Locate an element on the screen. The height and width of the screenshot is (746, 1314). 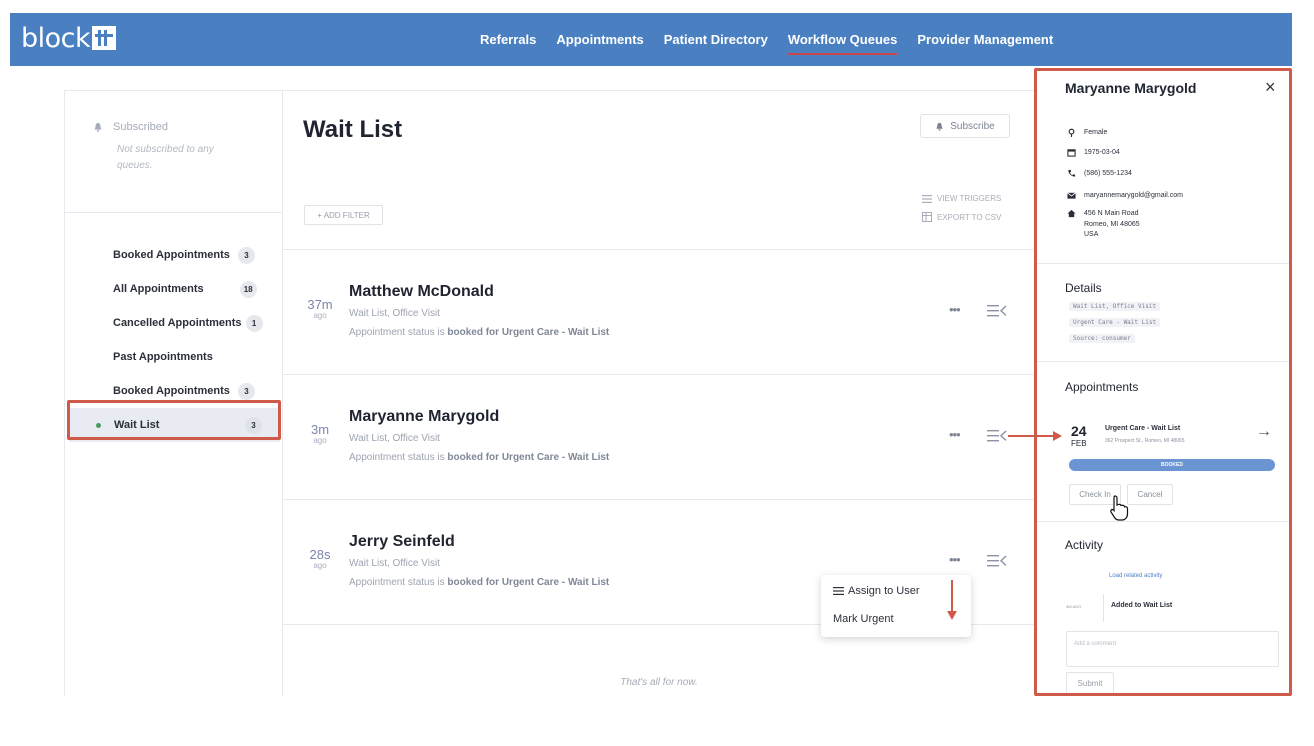
list-icon is located at coordinates (838, 591).